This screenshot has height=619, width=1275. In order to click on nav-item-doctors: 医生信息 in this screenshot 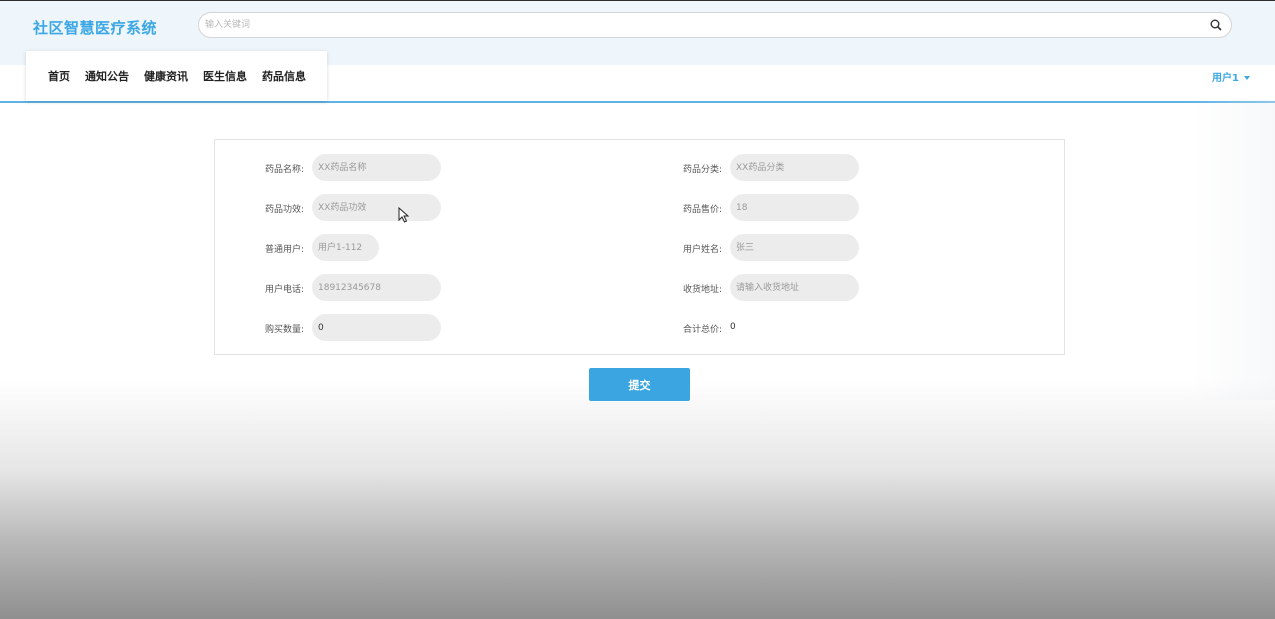, I will do `click(225, 76)`.